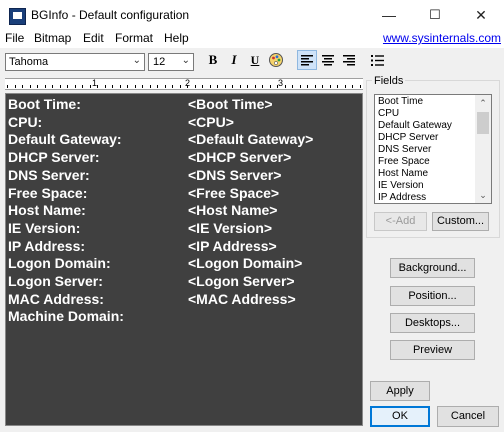 Image resolution: width=504 pixels, height=432 pixels. I want to click on align-center-button, so click(328, 60).